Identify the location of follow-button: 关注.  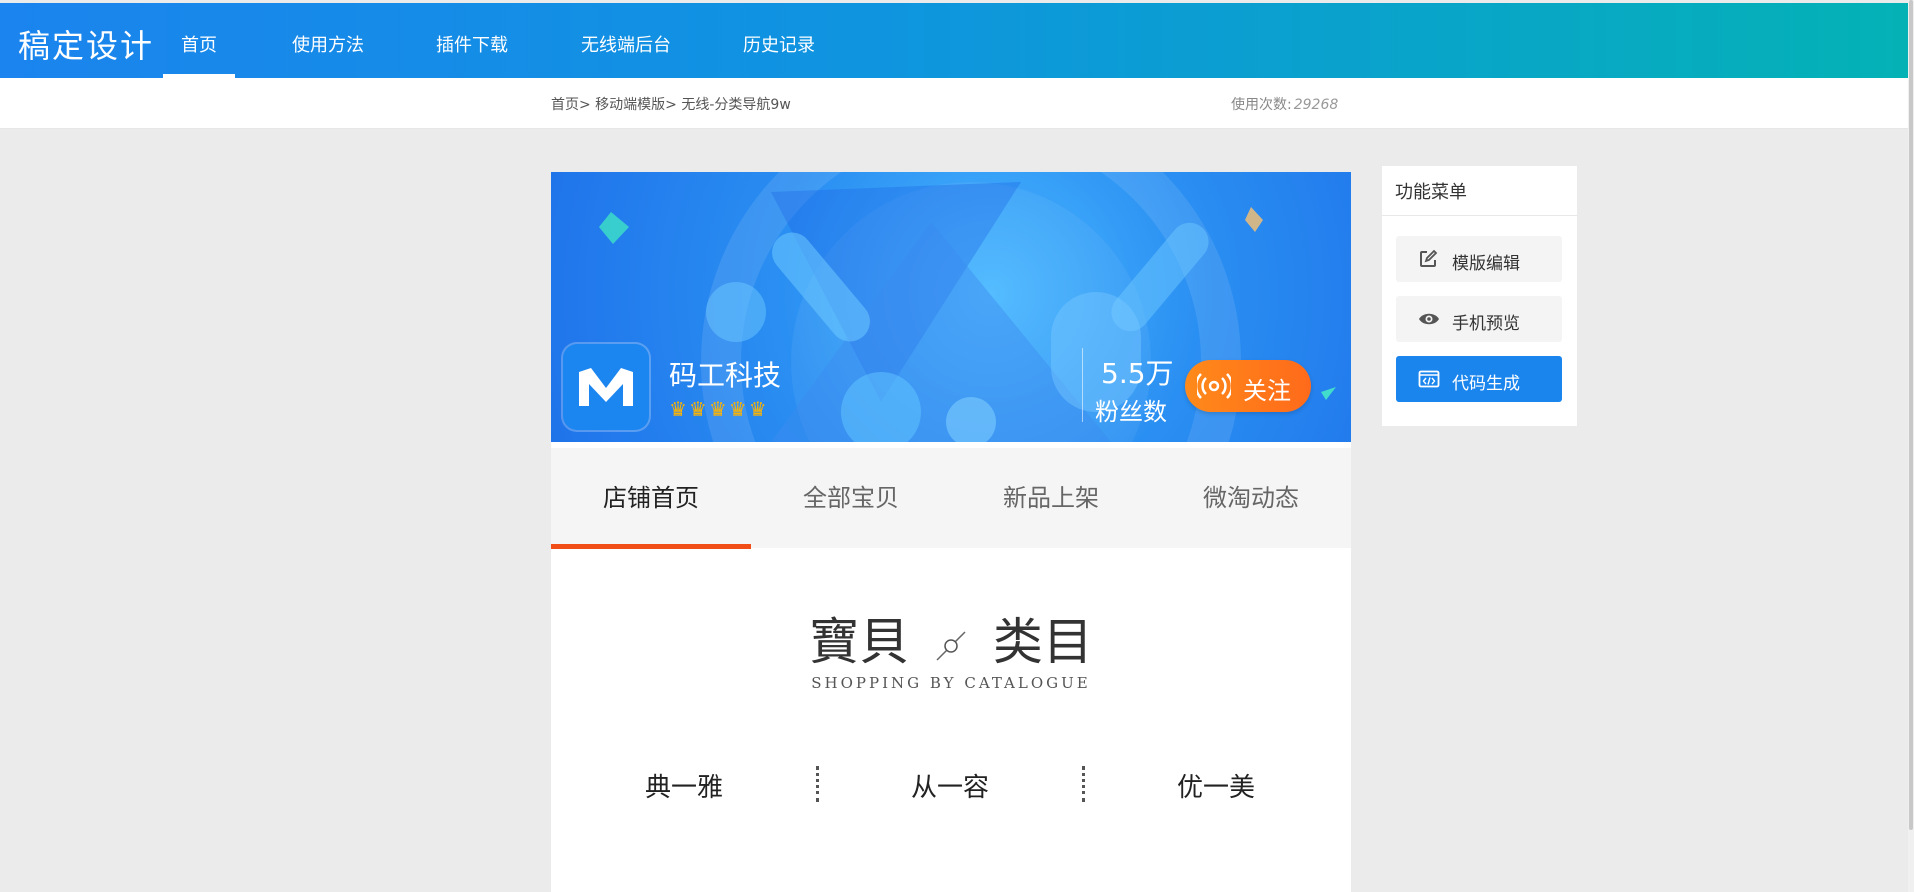
(1248, 386).